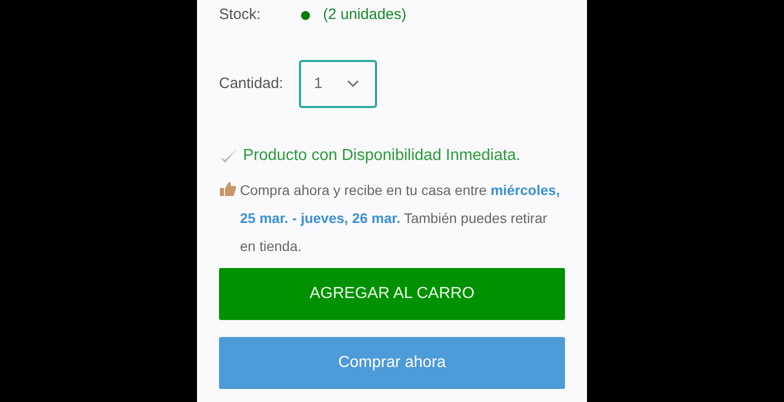 The width and height of the screenshot is (784, 402). I want to click on add-to-cart-button: AGREGAR AL CARRO, so click(392, 294).